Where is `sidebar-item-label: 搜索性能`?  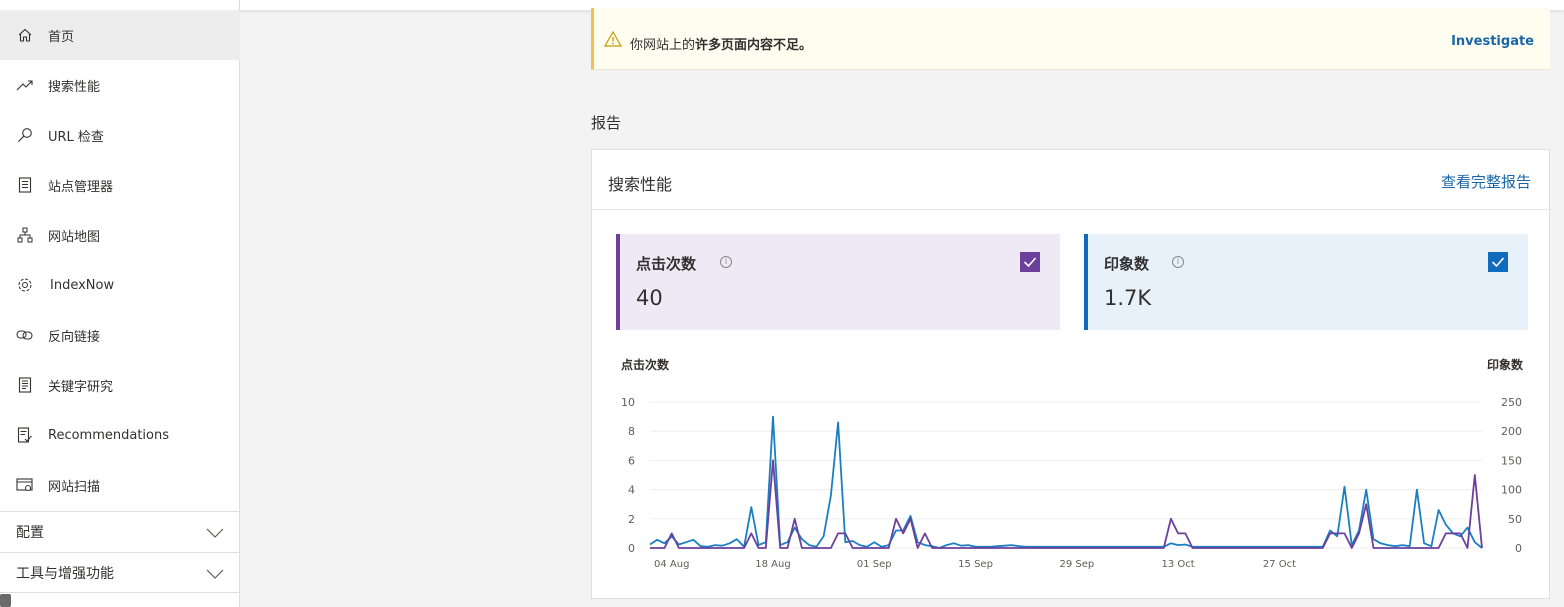
sidebar-item-label: 搜索性能 is located at coordinates (74, 87).